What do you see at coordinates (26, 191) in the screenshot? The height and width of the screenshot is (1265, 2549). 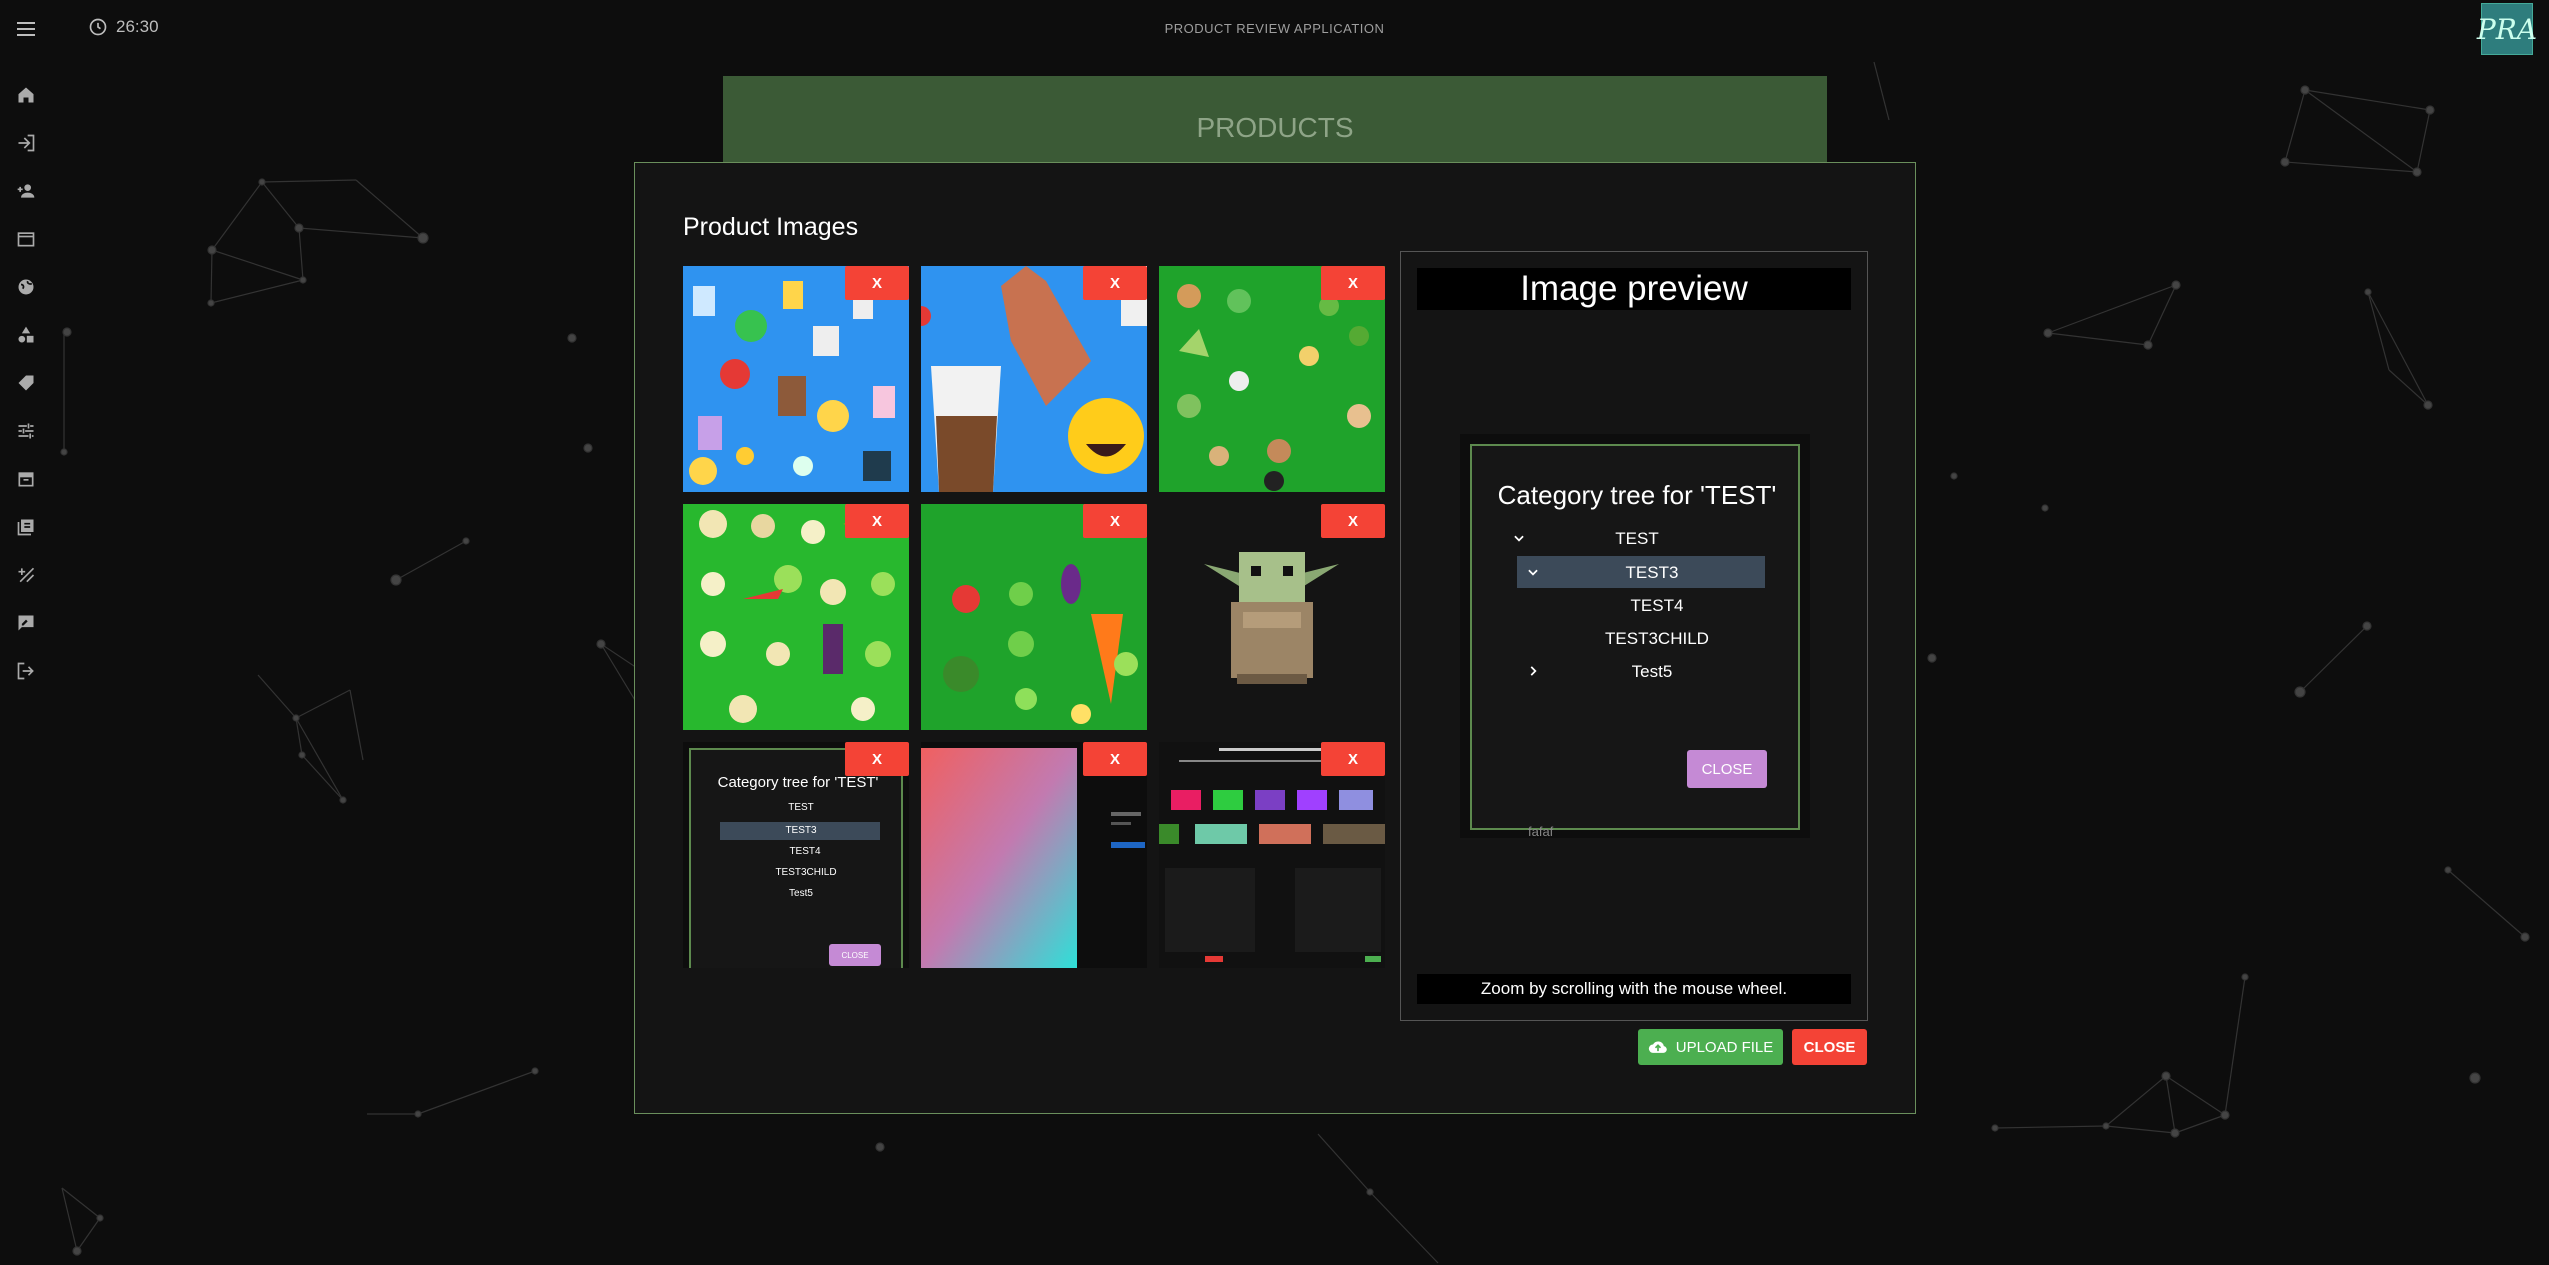 I see `add-user-icon` at bounding box center [26, 191].